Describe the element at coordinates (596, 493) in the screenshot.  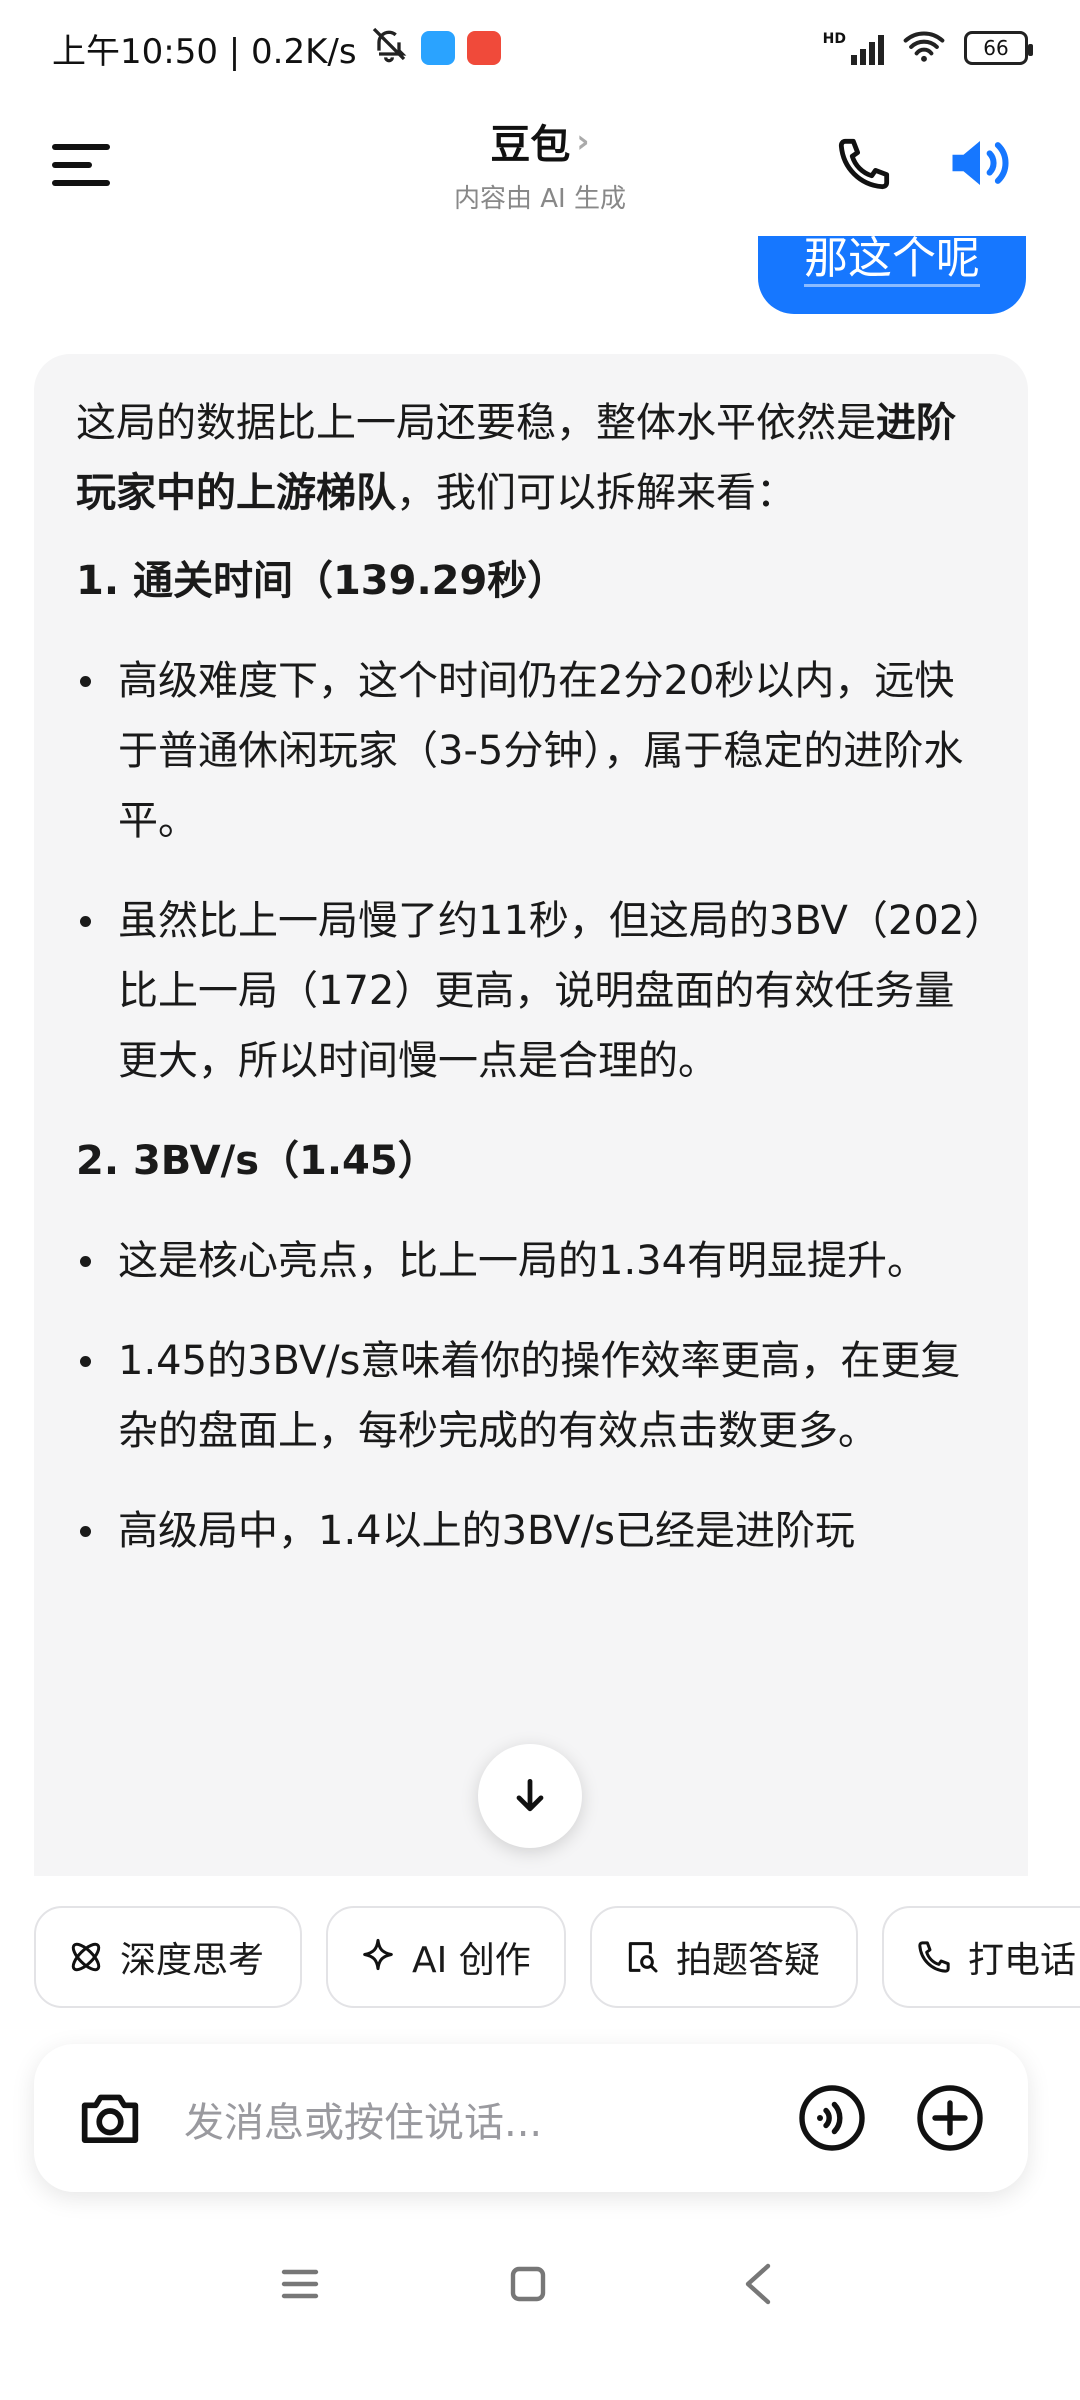
I see `intro-text-end: ，我们可以拆解来看：` at that location.